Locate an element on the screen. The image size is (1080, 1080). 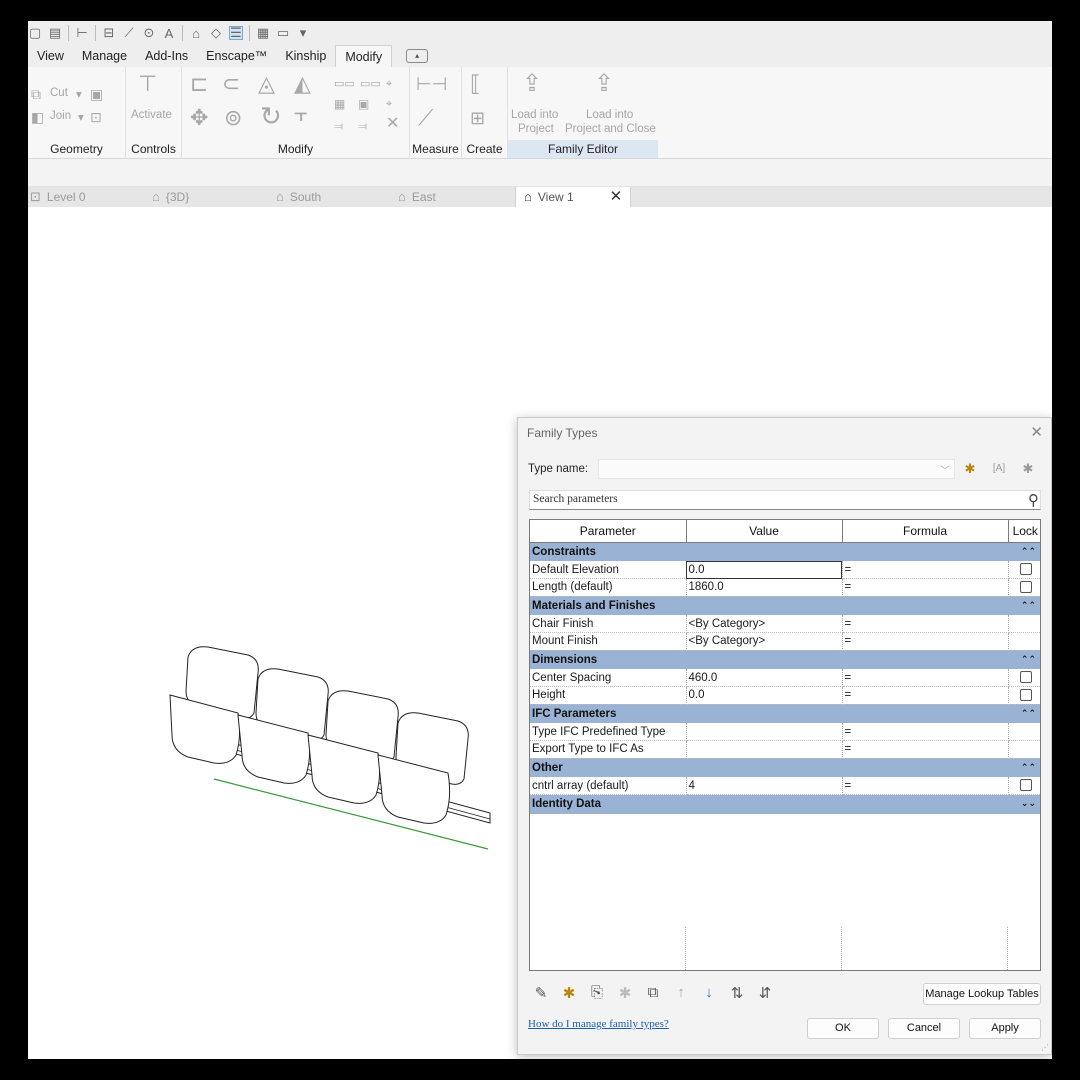
load-into-project-line2: Project is located at coordinates (536, 129).